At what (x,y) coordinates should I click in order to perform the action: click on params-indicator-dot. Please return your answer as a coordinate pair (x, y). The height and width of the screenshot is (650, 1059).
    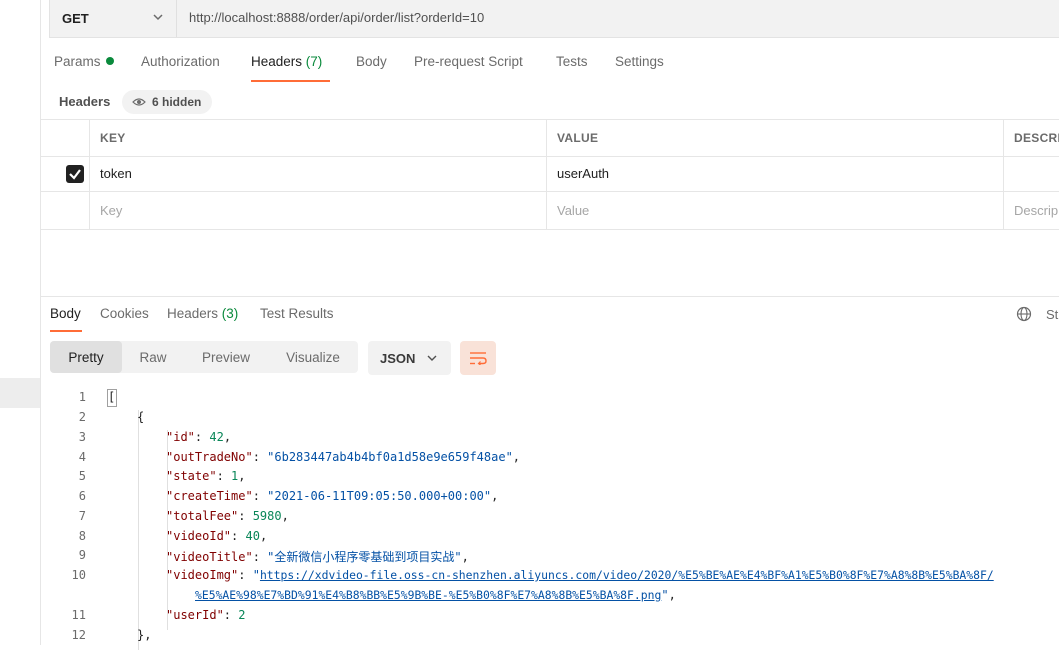
    Looking at the image, I should click on (109, 61).